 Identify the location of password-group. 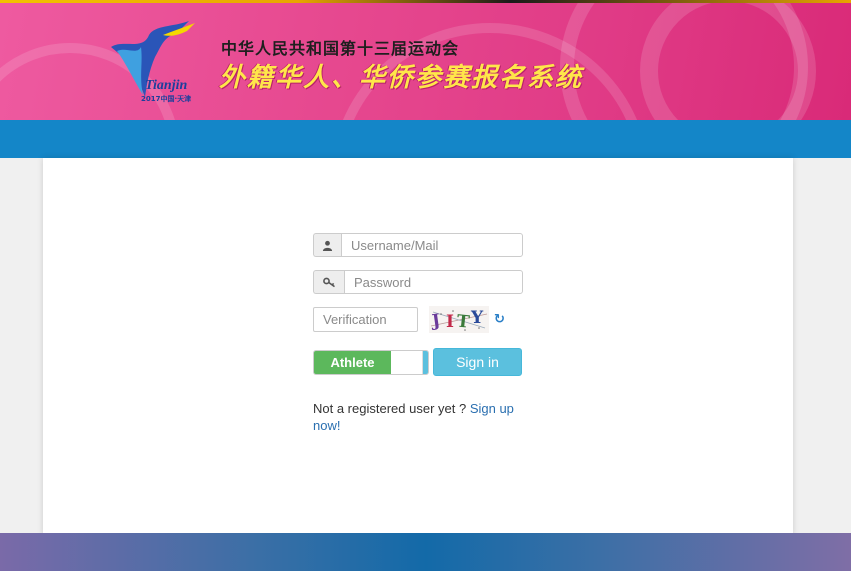
(418, 282).